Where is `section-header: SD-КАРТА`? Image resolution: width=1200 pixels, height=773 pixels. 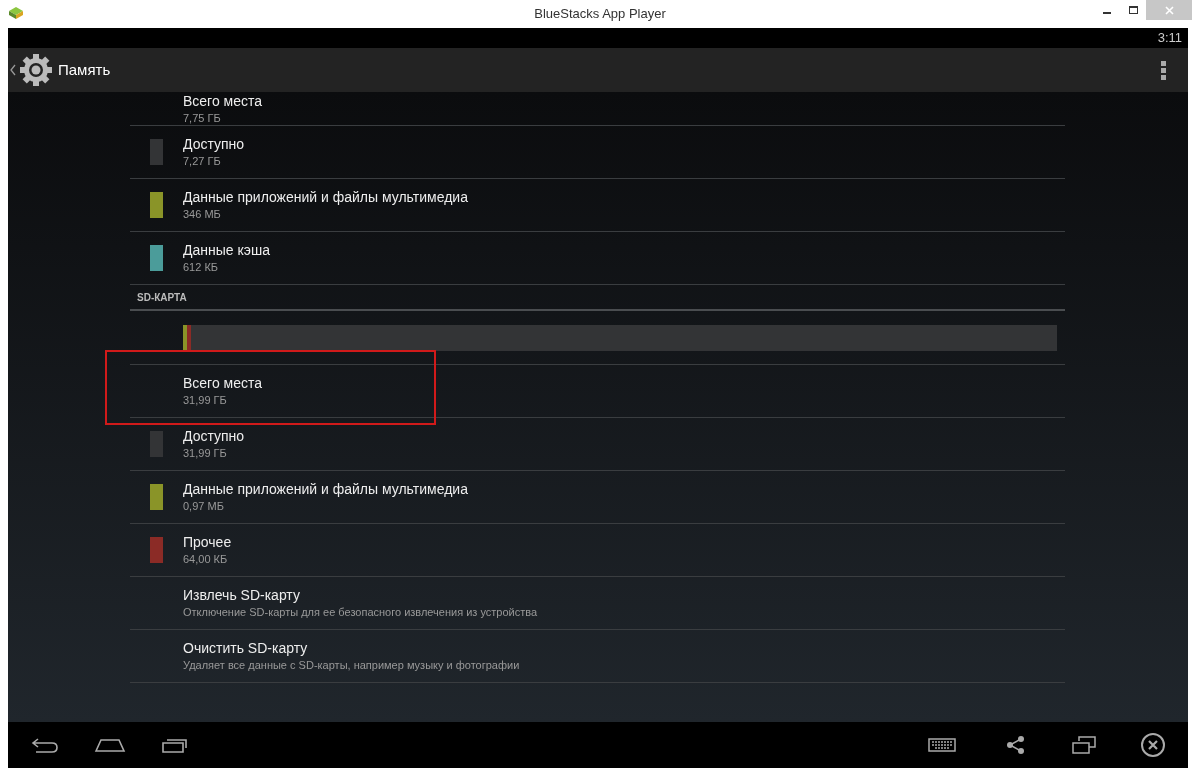 section-header: SD-КАРТА is located at coordinates (162, 297).